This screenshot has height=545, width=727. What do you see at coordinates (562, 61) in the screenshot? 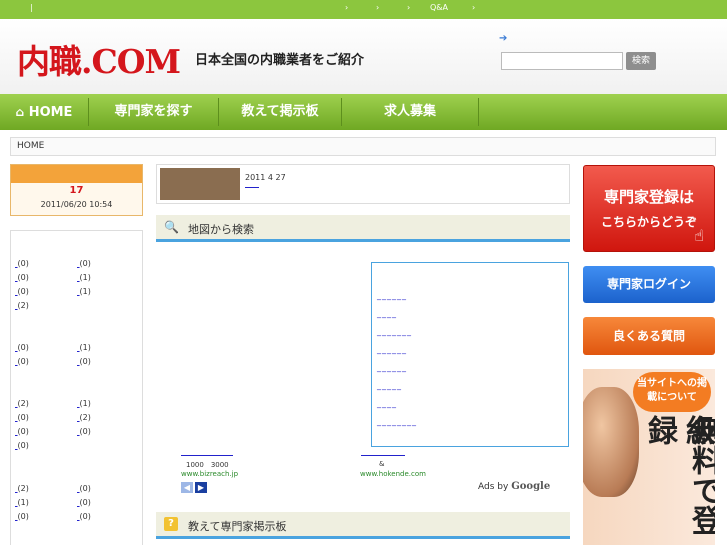
I see `search-input` at bounding box center [562, 61].